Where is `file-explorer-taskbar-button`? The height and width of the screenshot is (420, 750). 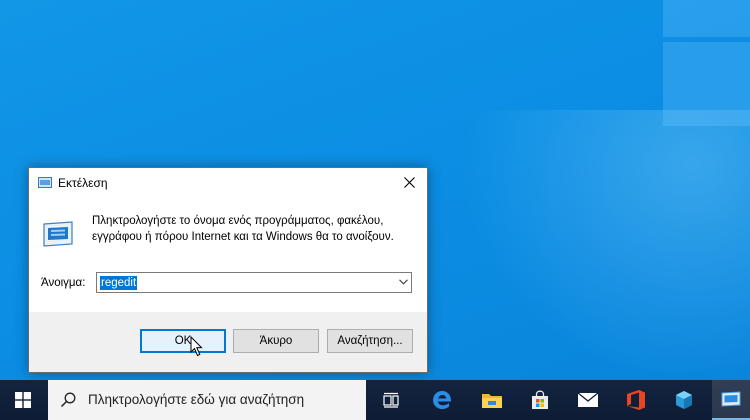 file-explorer-taskbar-button is located at coordinates (492, 400).